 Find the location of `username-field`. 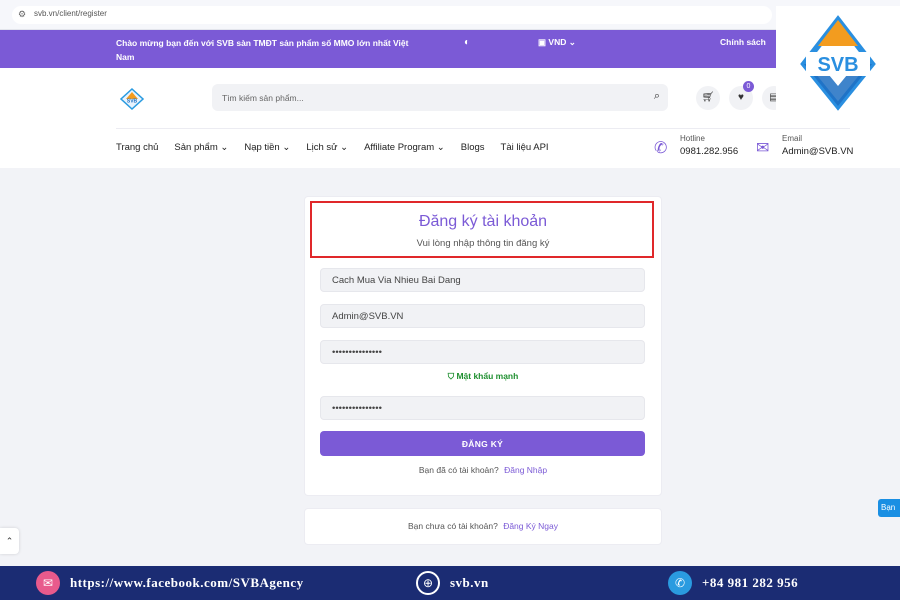

username-field is located at coordinates (482, 280).